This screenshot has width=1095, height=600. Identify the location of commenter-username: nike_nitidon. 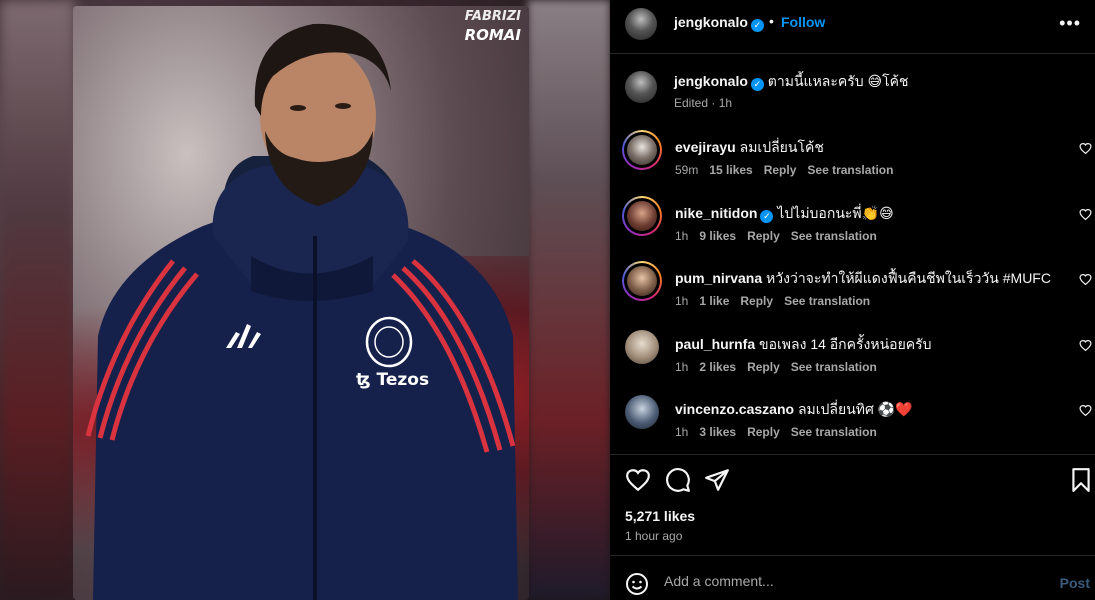
(716, 213).